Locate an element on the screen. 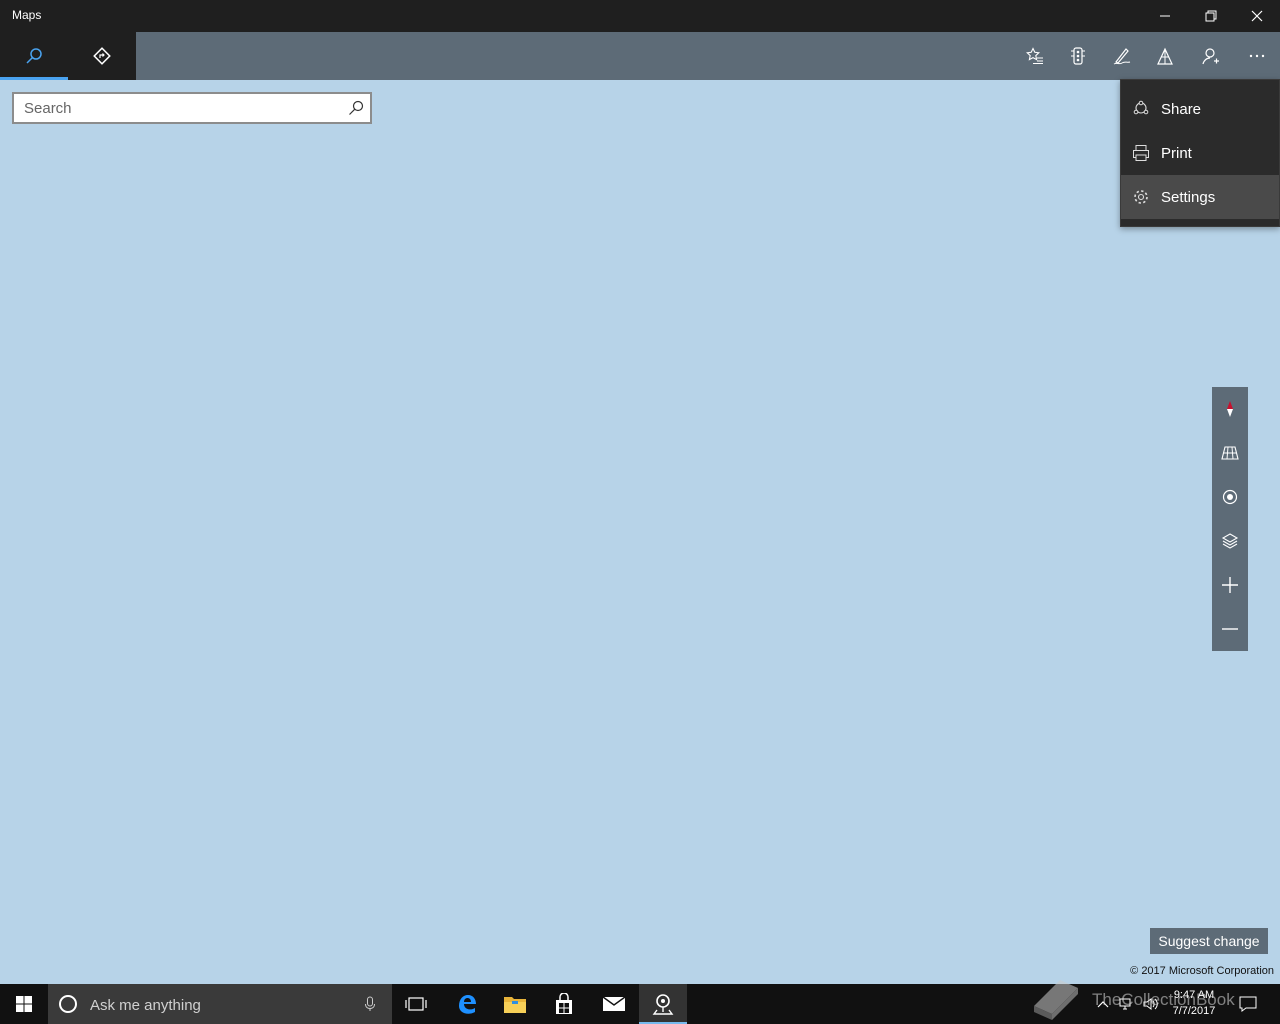 The height and width of the screenshot is (1024, 1280). tab-search is located at coordinates (34, 56).